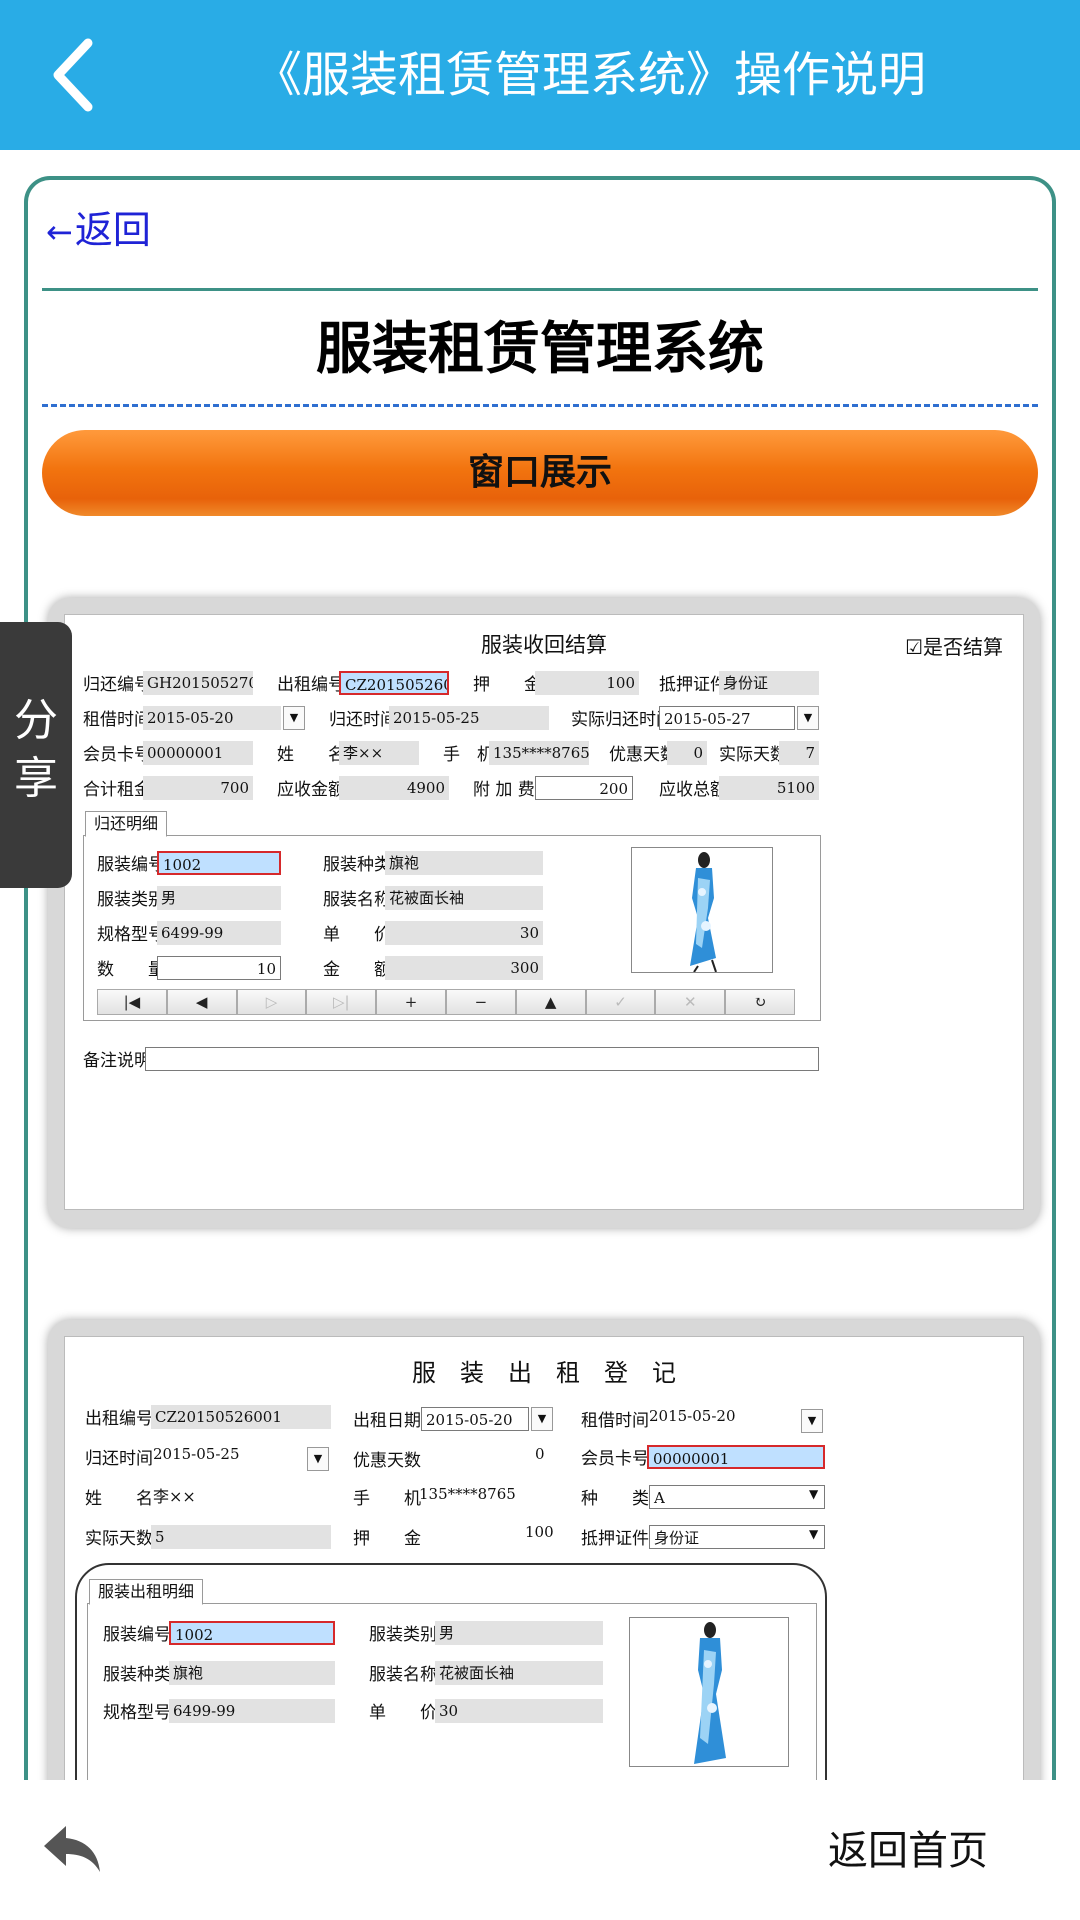 This screenshot has height=1920, width=1080. What do you see at coordinates (219, 968) in the screenshot?
I see `quantity-field: 10` at bounding box center [219, 968].